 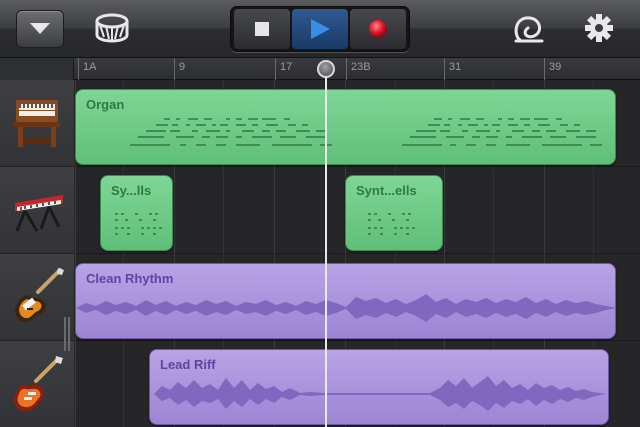 I want to click on playhead-handle, so click(x=326, y=69).